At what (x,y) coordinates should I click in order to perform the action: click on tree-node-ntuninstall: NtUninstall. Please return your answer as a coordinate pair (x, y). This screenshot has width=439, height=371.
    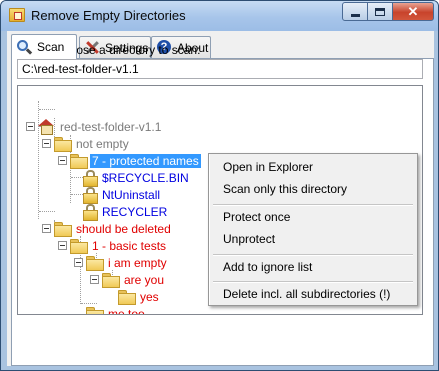
    Looking at the image, I should click on (122, 195).